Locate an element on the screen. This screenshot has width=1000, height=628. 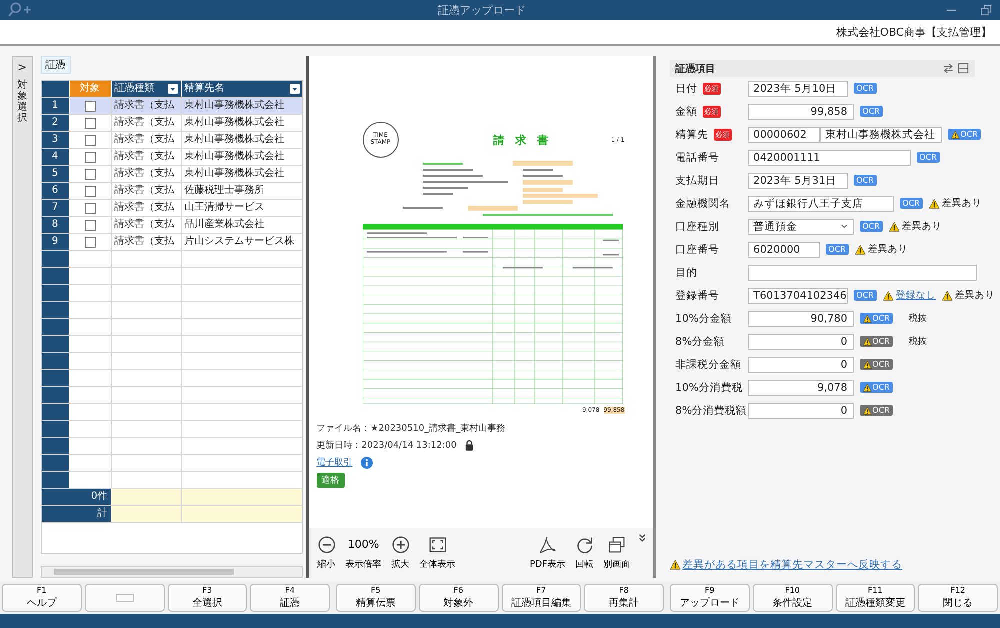
function-key: F8 再集計 is located at coordinates (624, 598).